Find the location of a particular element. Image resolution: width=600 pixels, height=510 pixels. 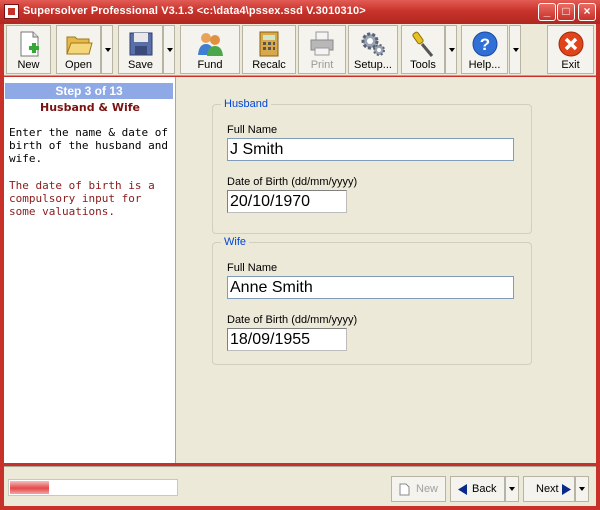

screwdriver-icon is located at coordinates (423, 44).